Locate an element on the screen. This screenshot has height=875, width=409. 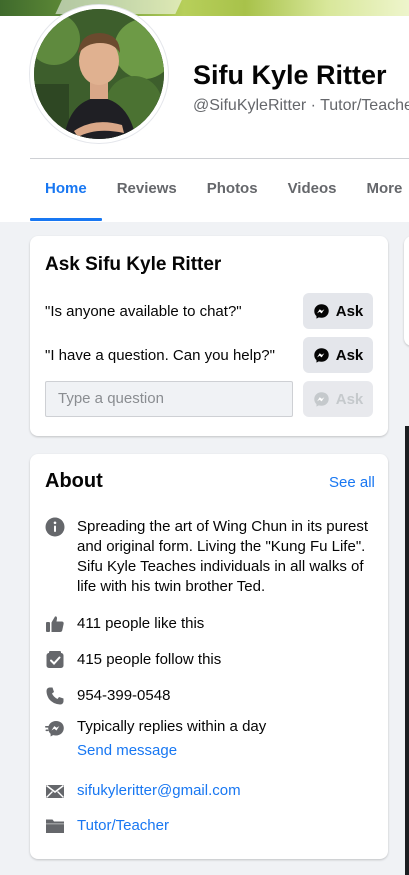
tab-videos: Videos is located at coordinates (312, 189).